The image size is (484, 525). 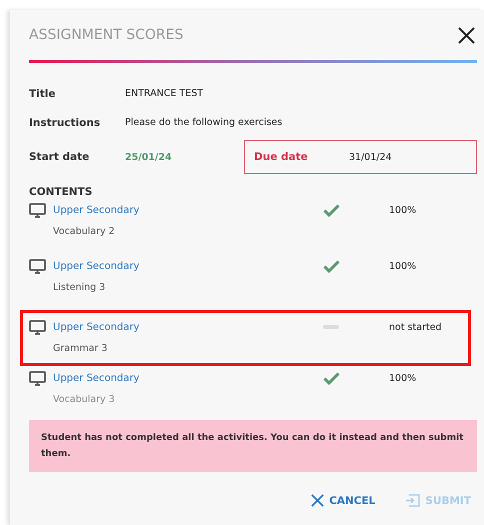 What do you see at coordinates (164, 93) in the screenshot?
I see `field-value: ENTRANCE TEST` at bounding box center [164, 93].